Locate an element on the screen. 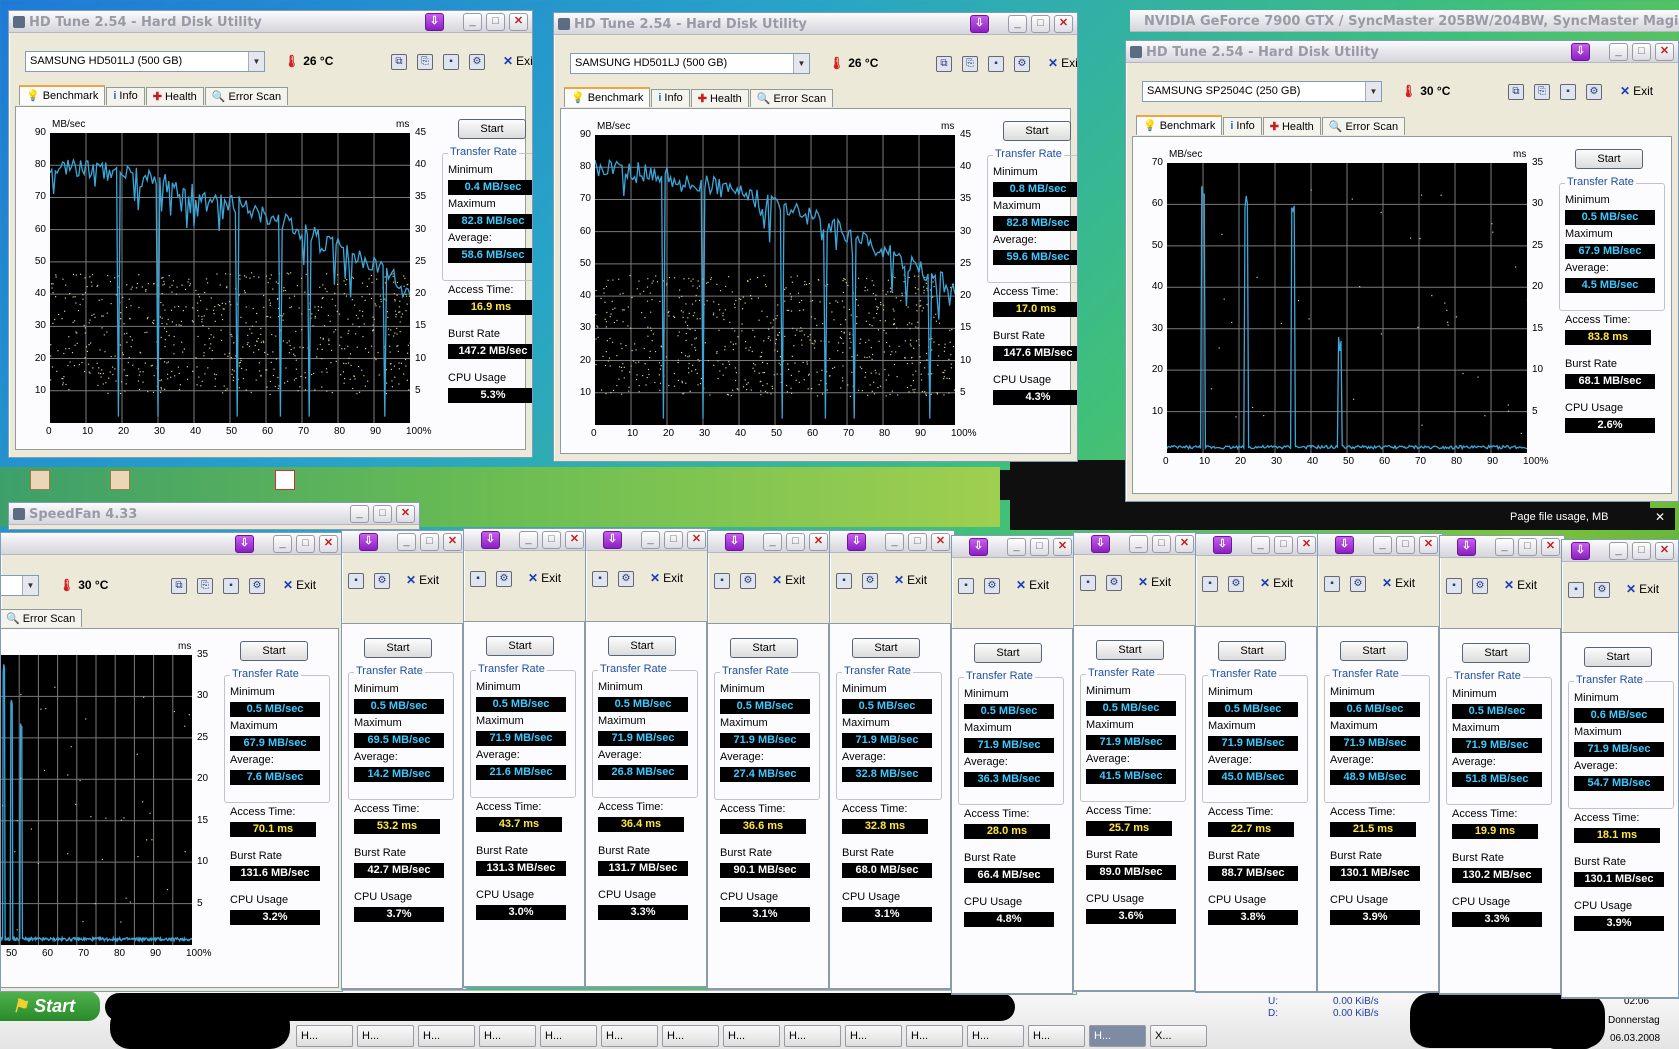  tab-error-scan: 🔍 Error Scan is located at coordinates (791, 98).